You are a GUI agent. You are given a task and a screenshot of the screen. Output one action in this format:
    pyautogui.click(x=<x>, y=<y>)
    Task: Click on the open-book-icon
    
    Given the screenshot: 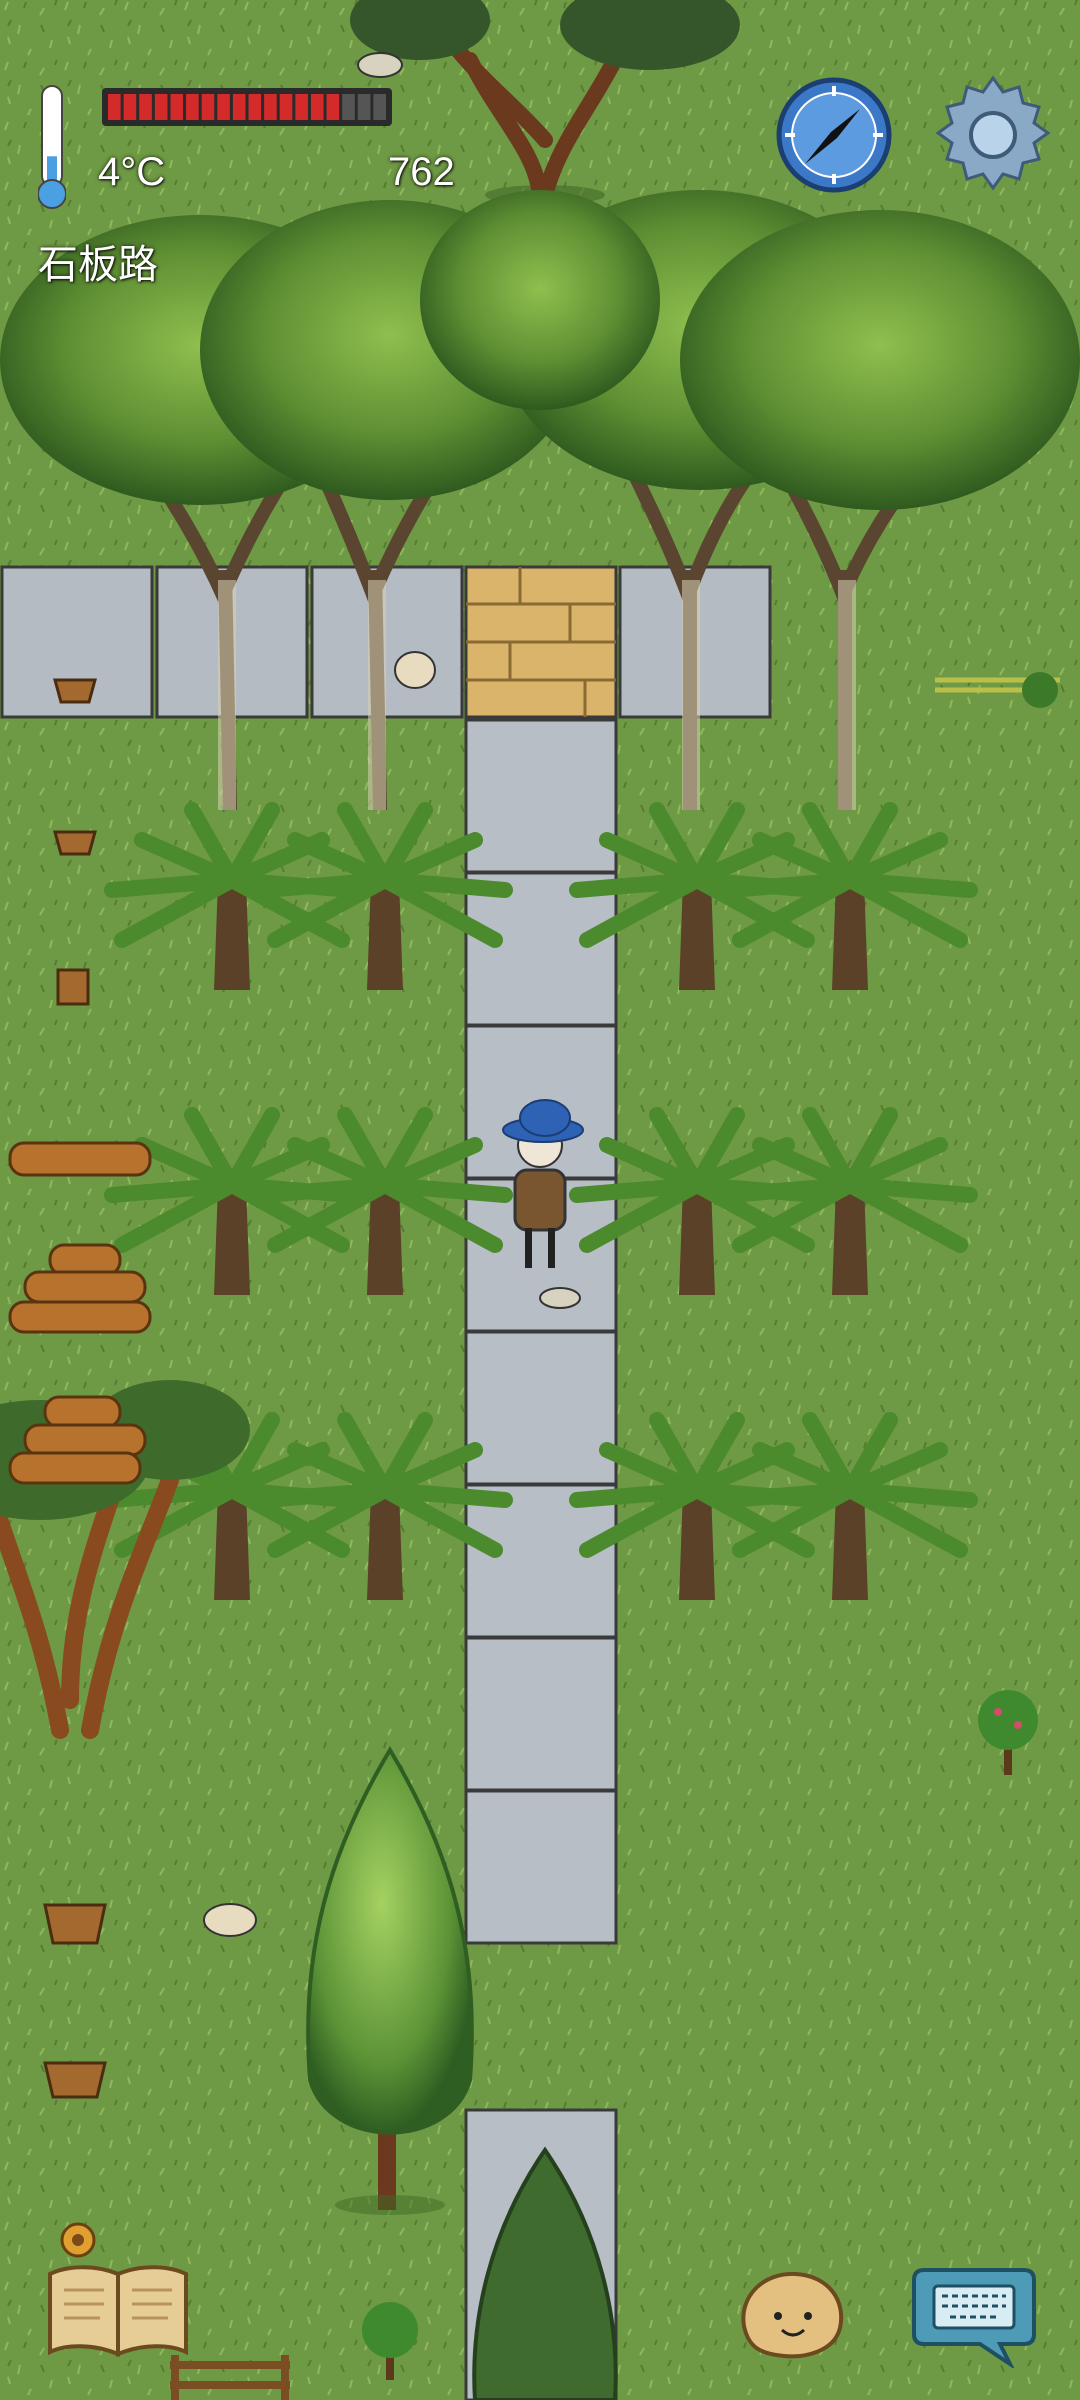 What is the action you would take?
    pyautogui.click(x=118, y=2311)
    